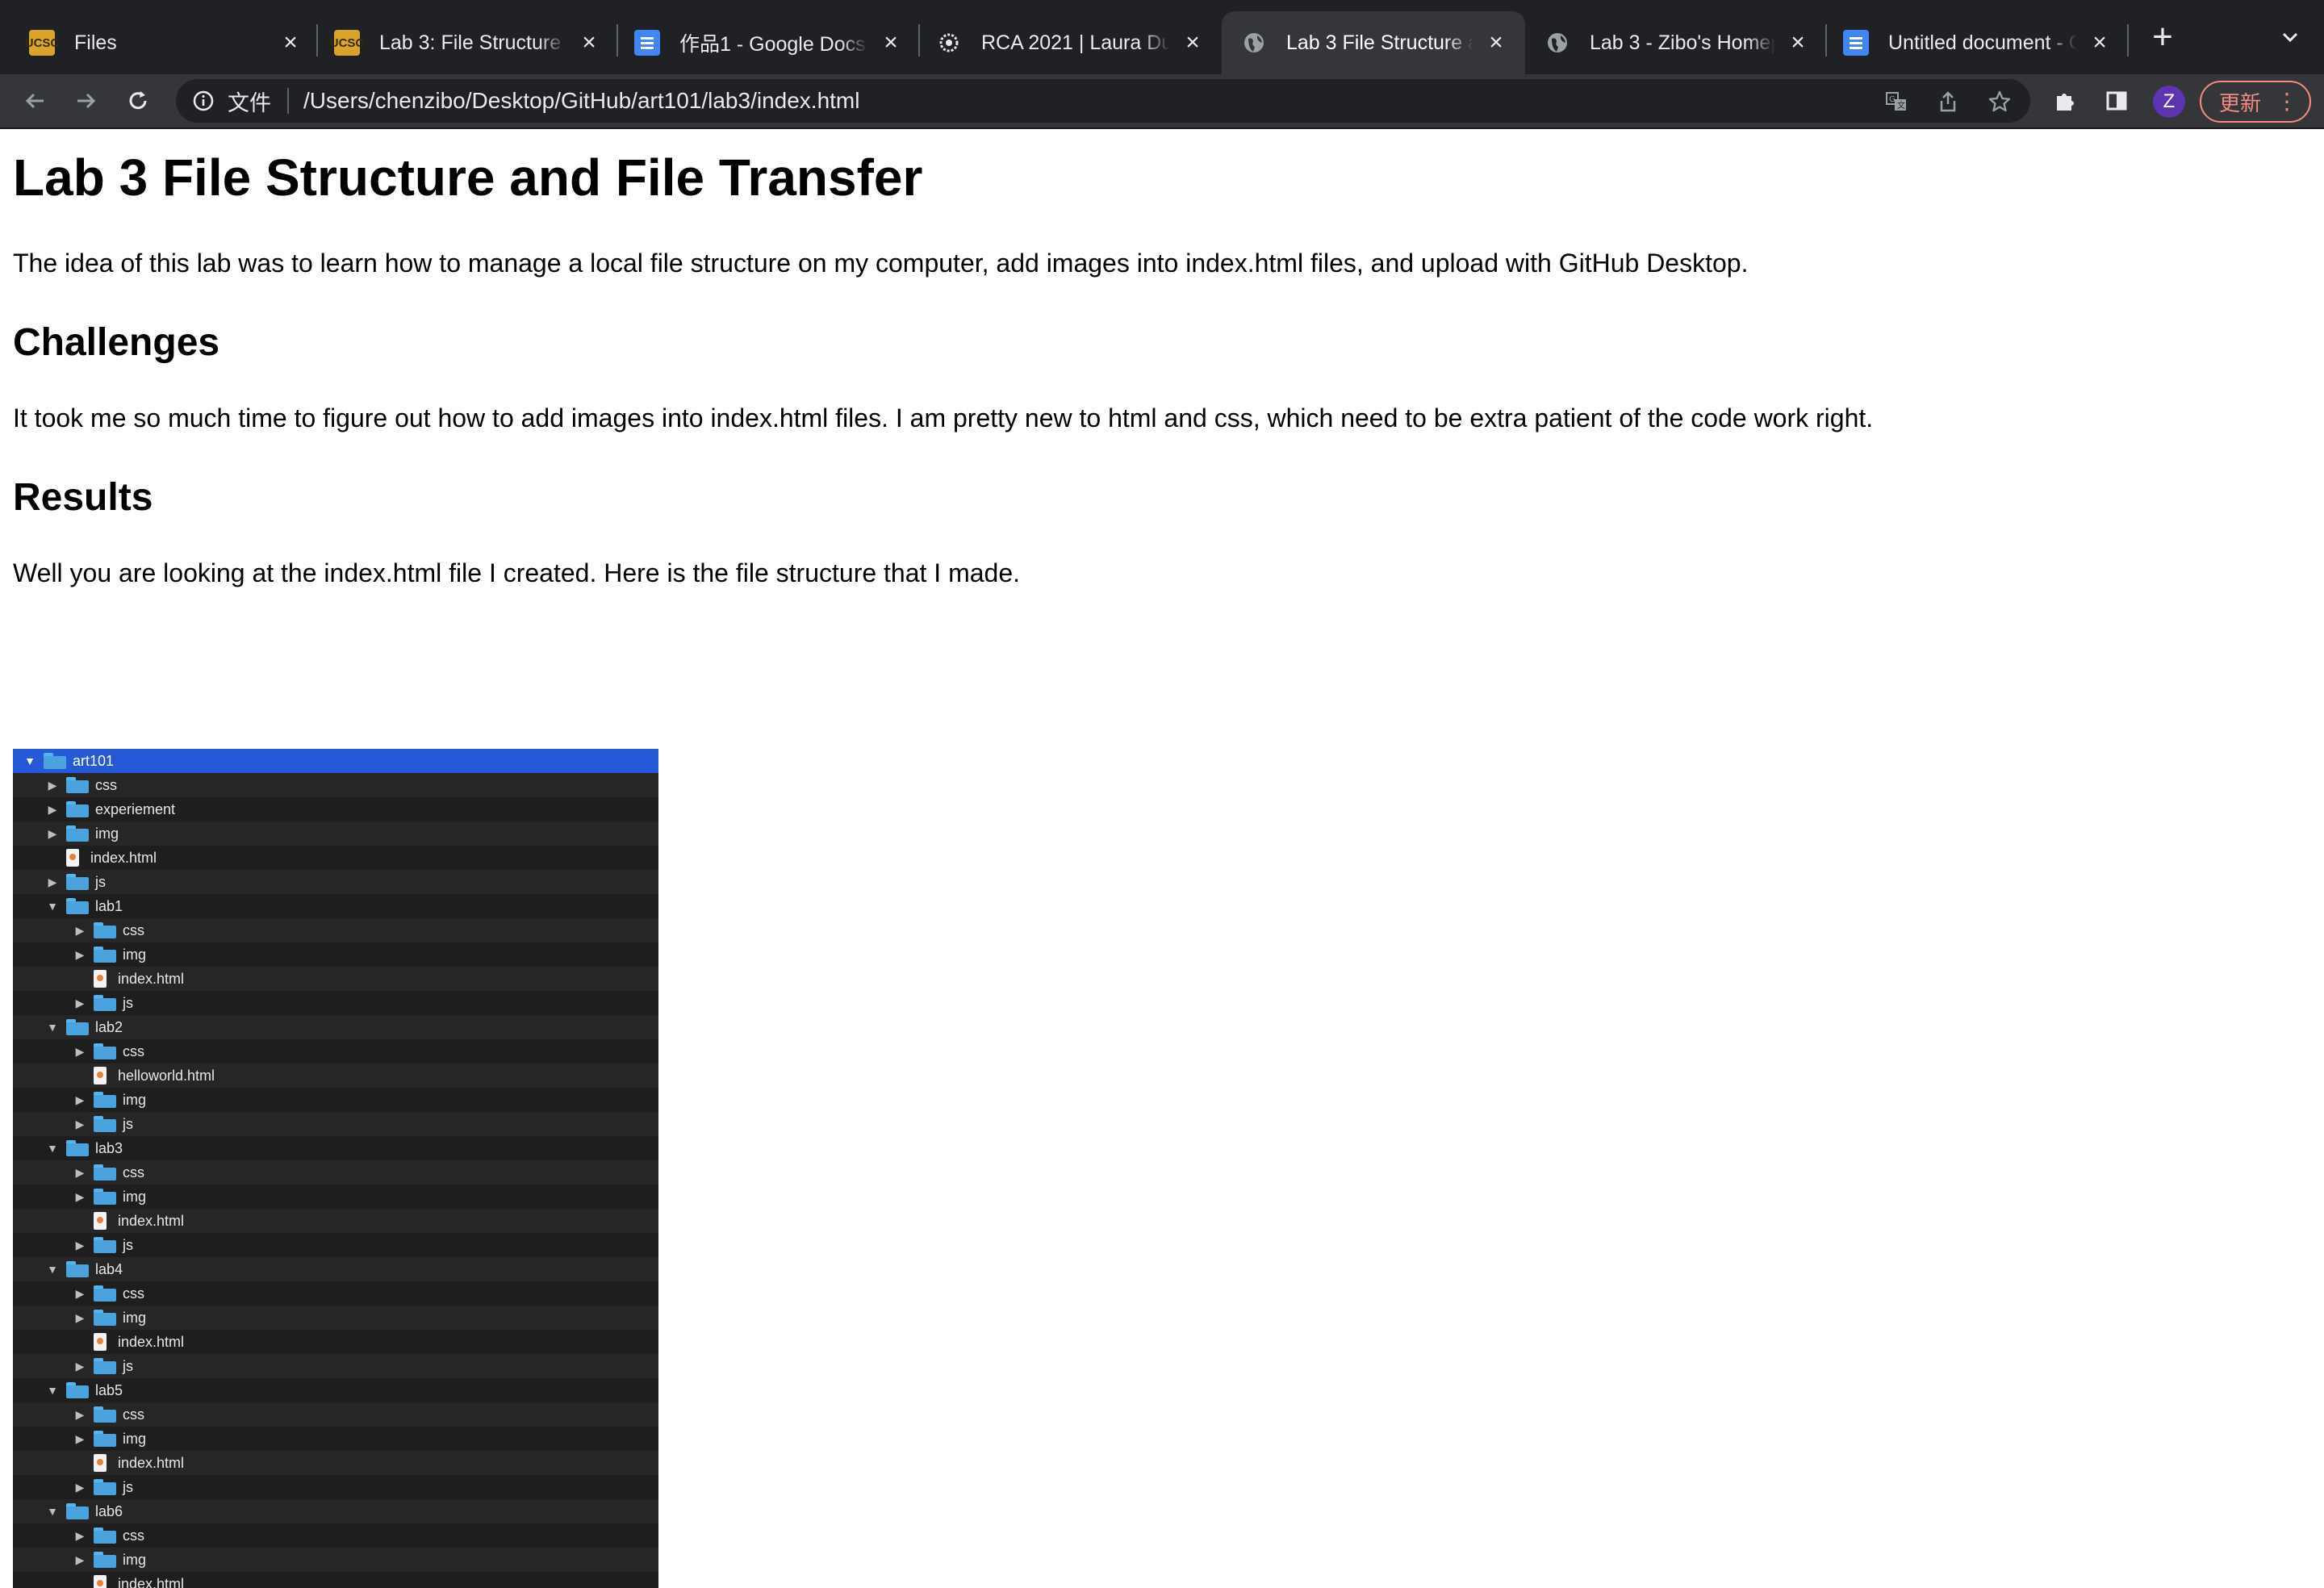  What do you see at coordinates (347, 43) in the screenshot?
I see `ucsc-favicon-icon: UCSC` at bounding box center [347, 43].